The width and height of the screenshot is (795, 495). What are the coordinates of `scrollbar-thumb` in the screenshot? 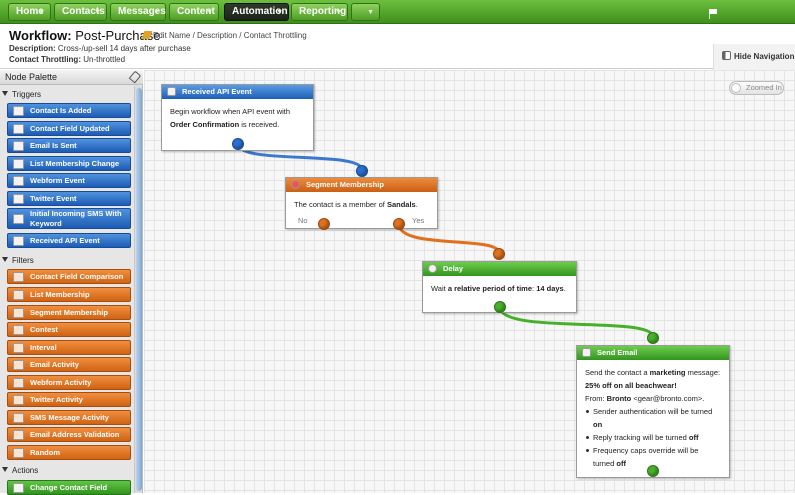 It's located at (139, 289).